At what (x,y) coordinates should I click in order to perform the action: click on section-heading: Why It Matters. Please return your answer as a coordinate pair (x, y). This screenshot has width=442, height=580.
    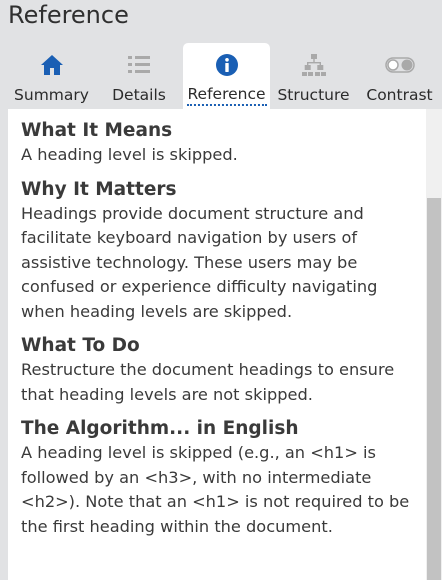
    Looking at the image, I should click on (99, 189).